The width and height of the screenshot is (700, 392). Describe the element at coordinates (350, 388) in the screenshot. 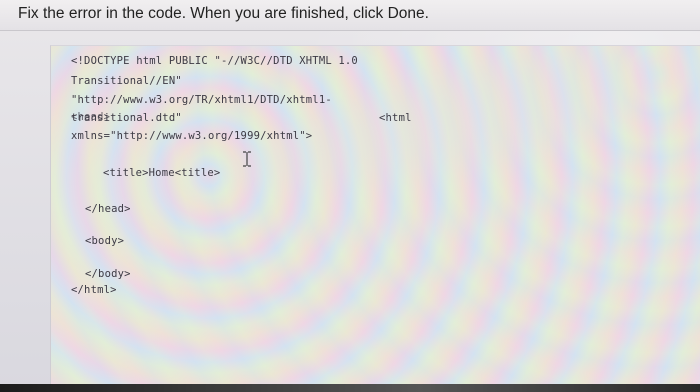

I see `bottom-bezel` at that location.